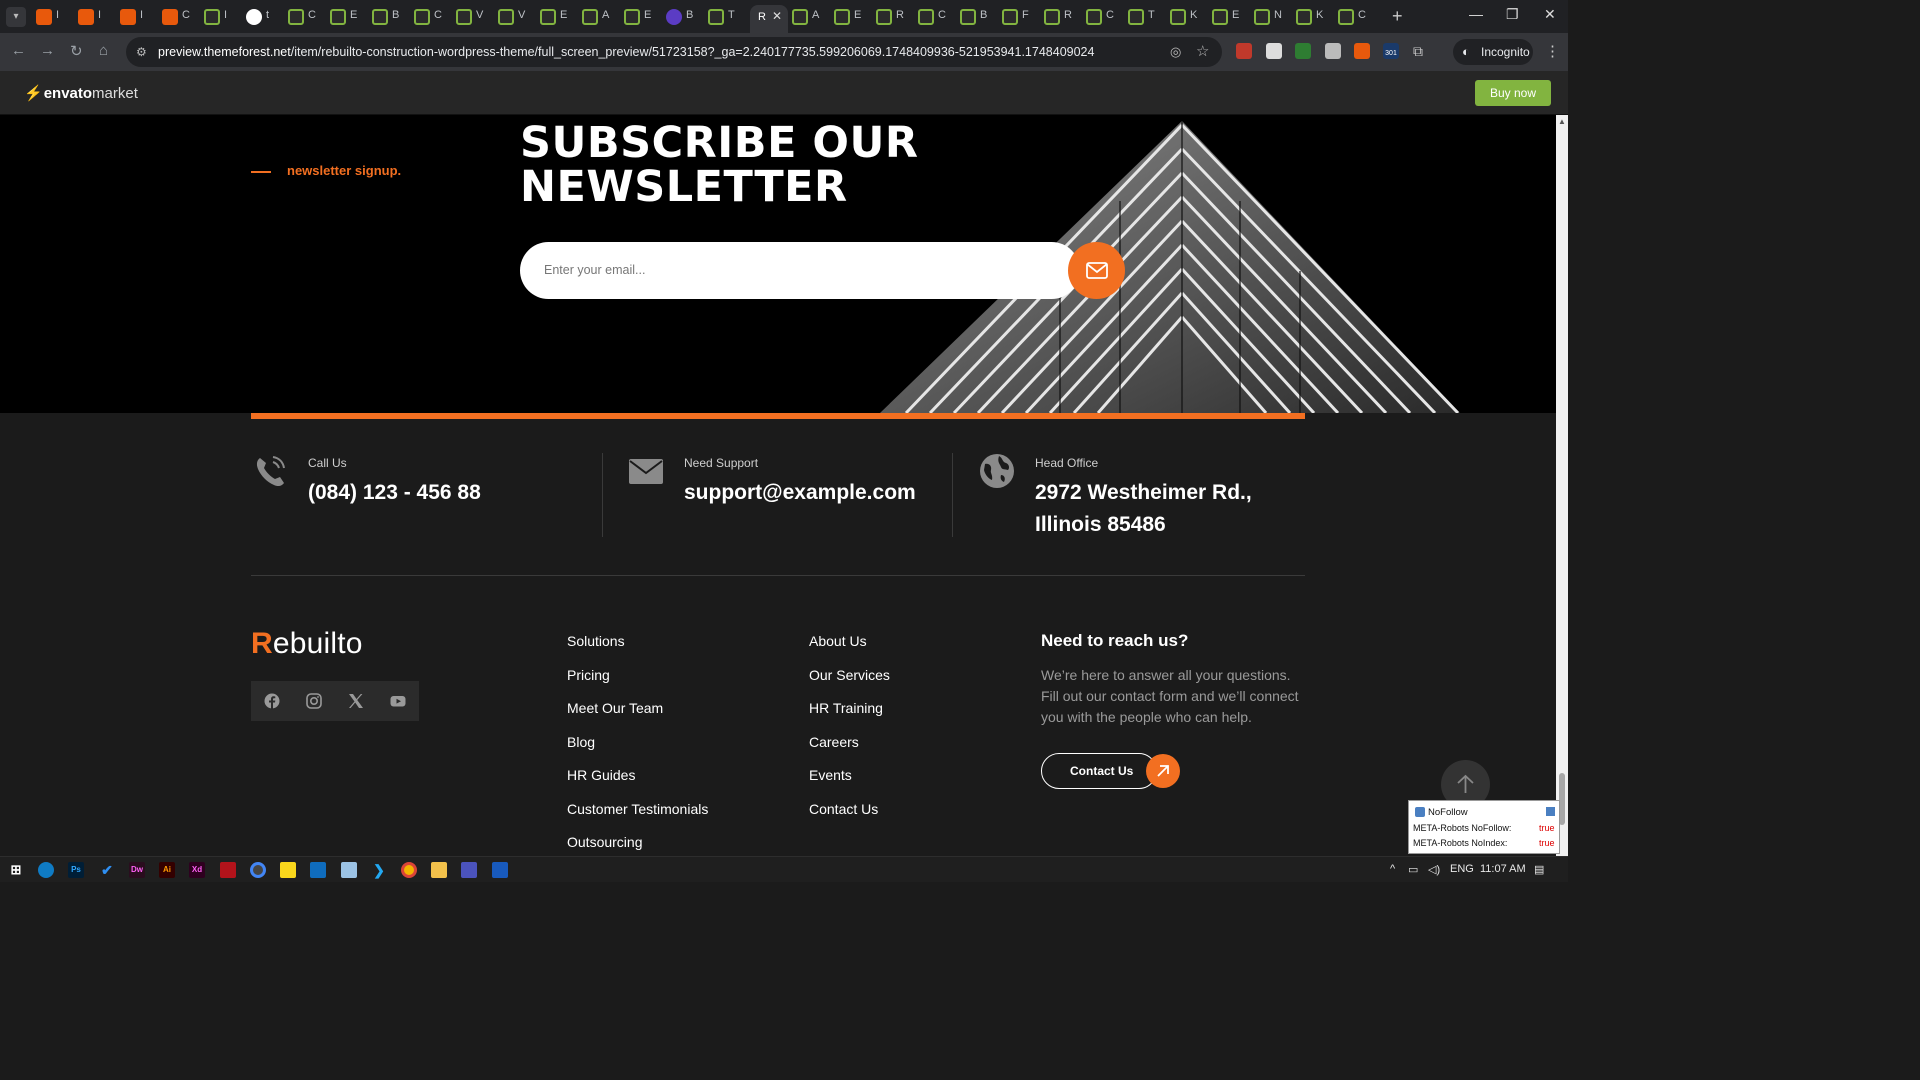 The height and width of the screenshot is (1080, 1920). Describe the element at coordinates (838, 641) in the screenshot. I see `footer-link-about-us: About Us` at that location.